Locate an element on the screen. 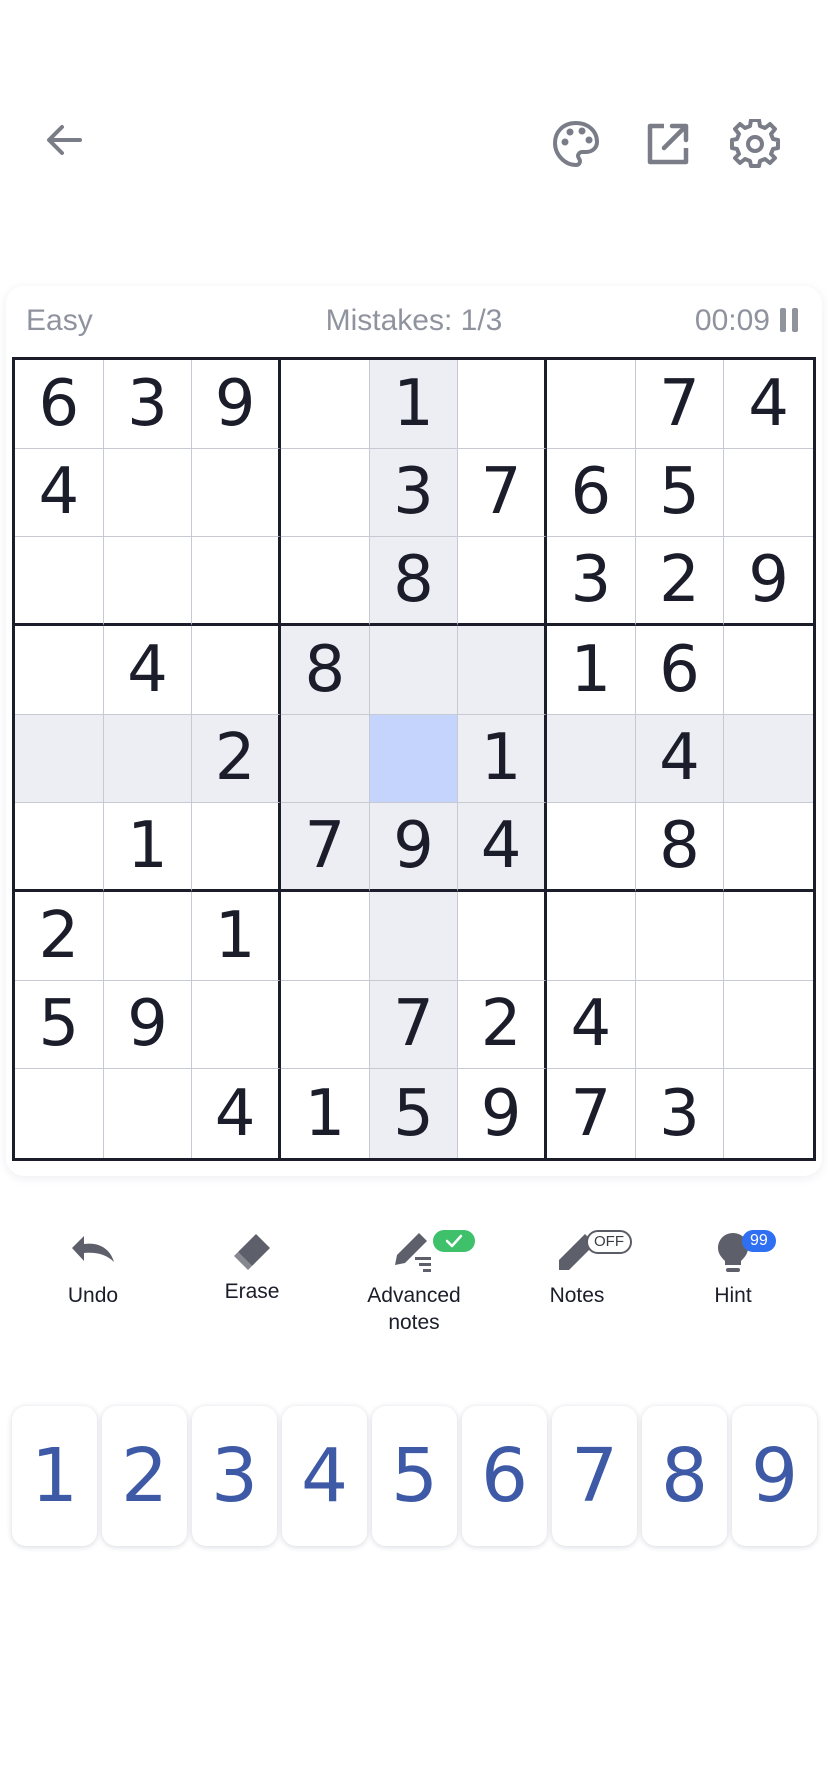 This screenshot has height=1792, width=828. notes-button: OFF Notes is located at coordinates (577, 1265).